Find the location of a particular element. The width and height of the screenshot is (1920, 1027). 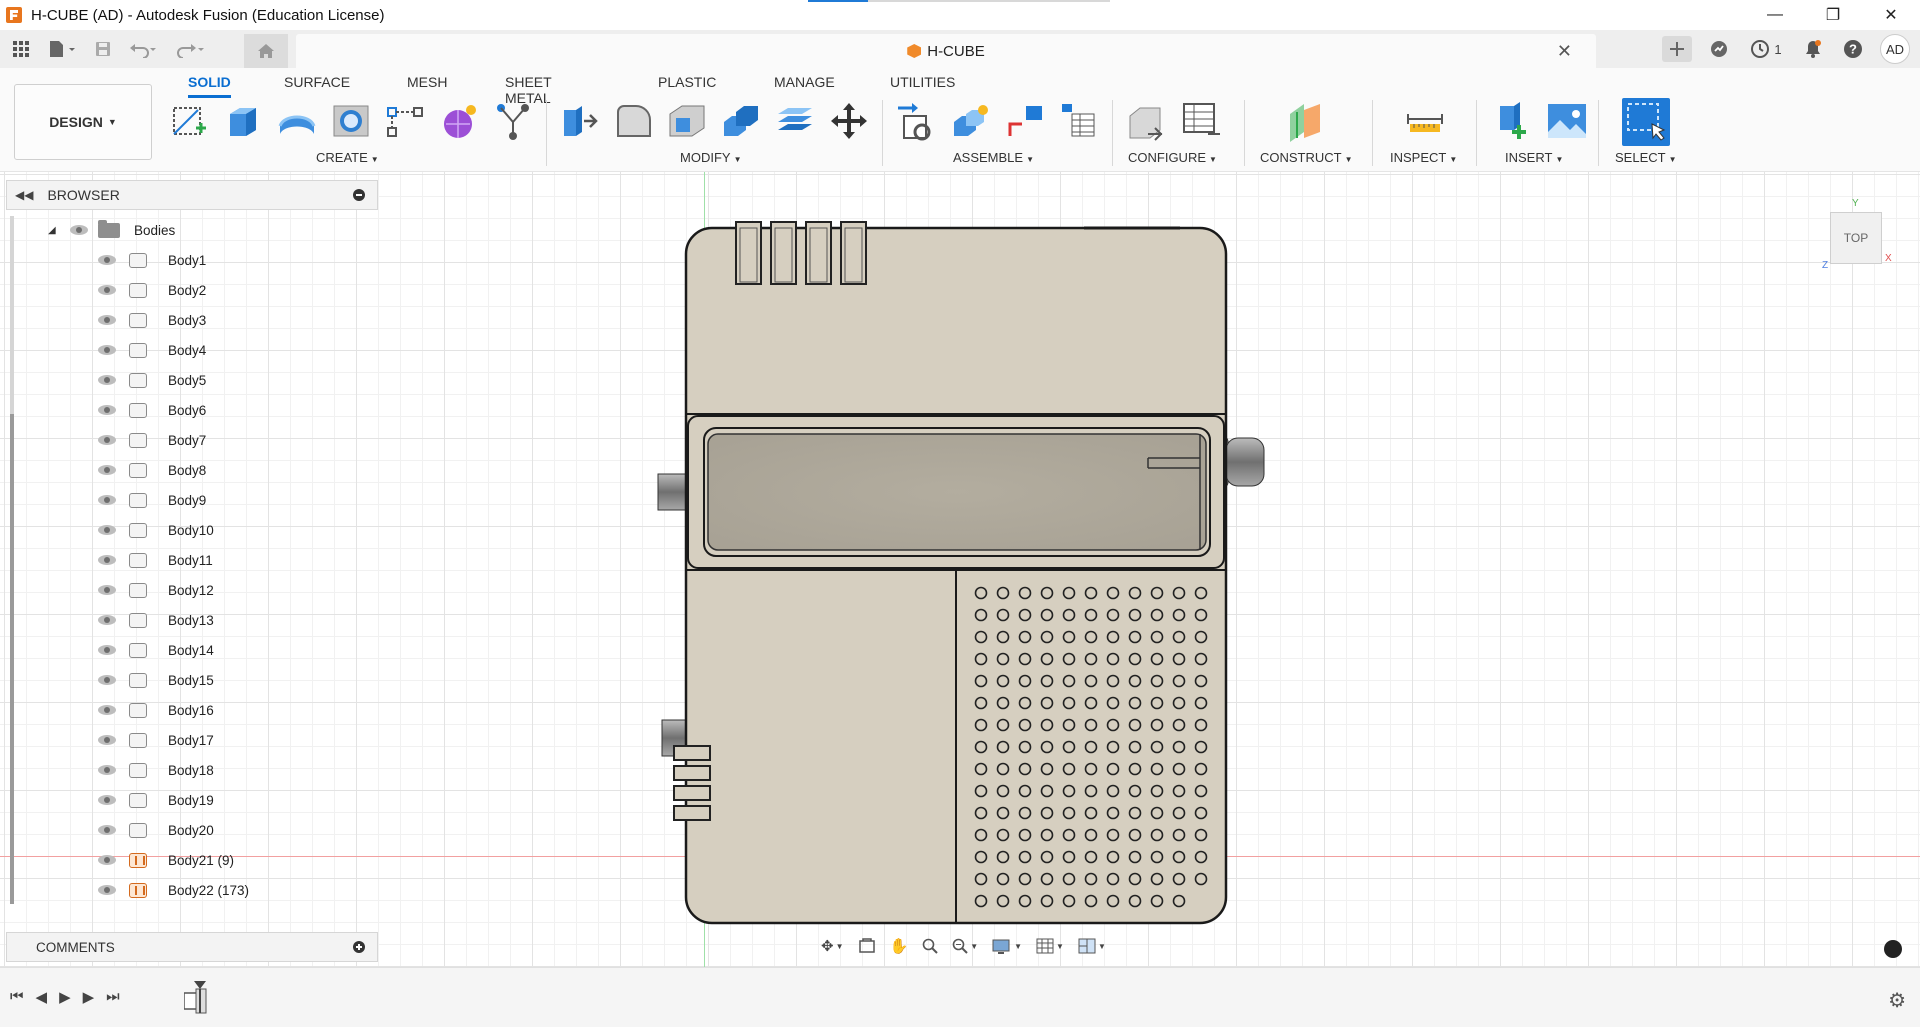

orbit-icon: ✥ ▼ is located at coordinates (832, 946).